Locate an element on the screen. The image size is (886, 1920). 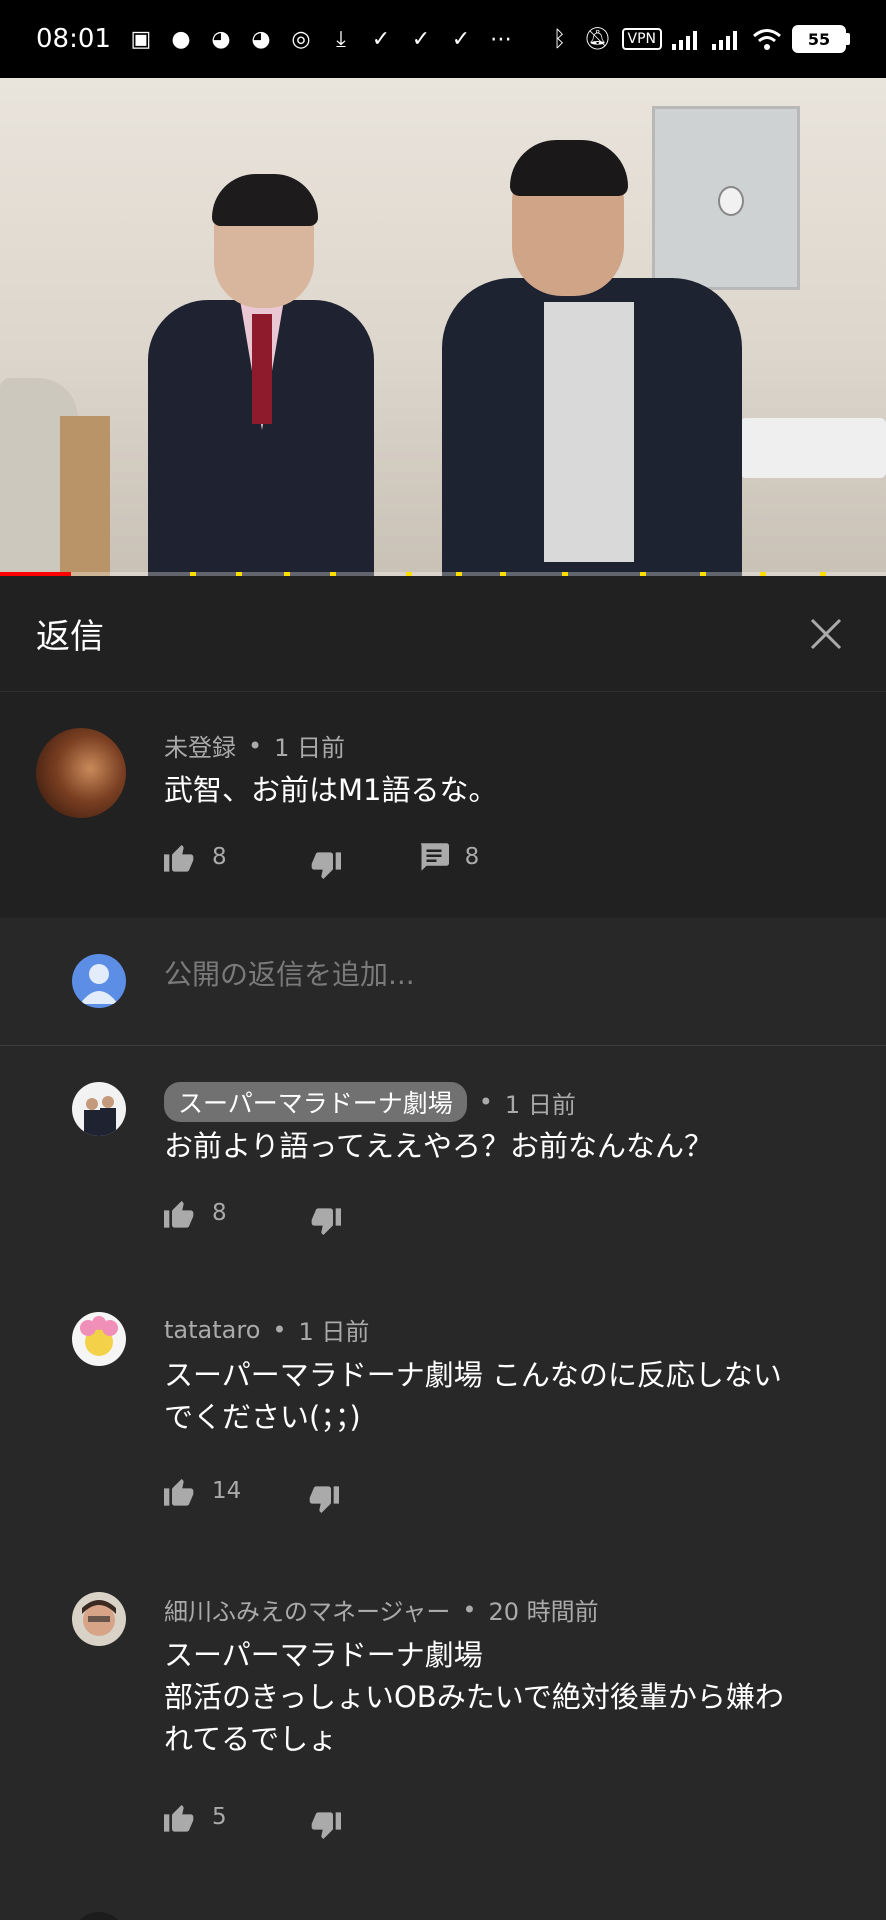
check-icon-2: ✓ is located at coordinates (421, 39).